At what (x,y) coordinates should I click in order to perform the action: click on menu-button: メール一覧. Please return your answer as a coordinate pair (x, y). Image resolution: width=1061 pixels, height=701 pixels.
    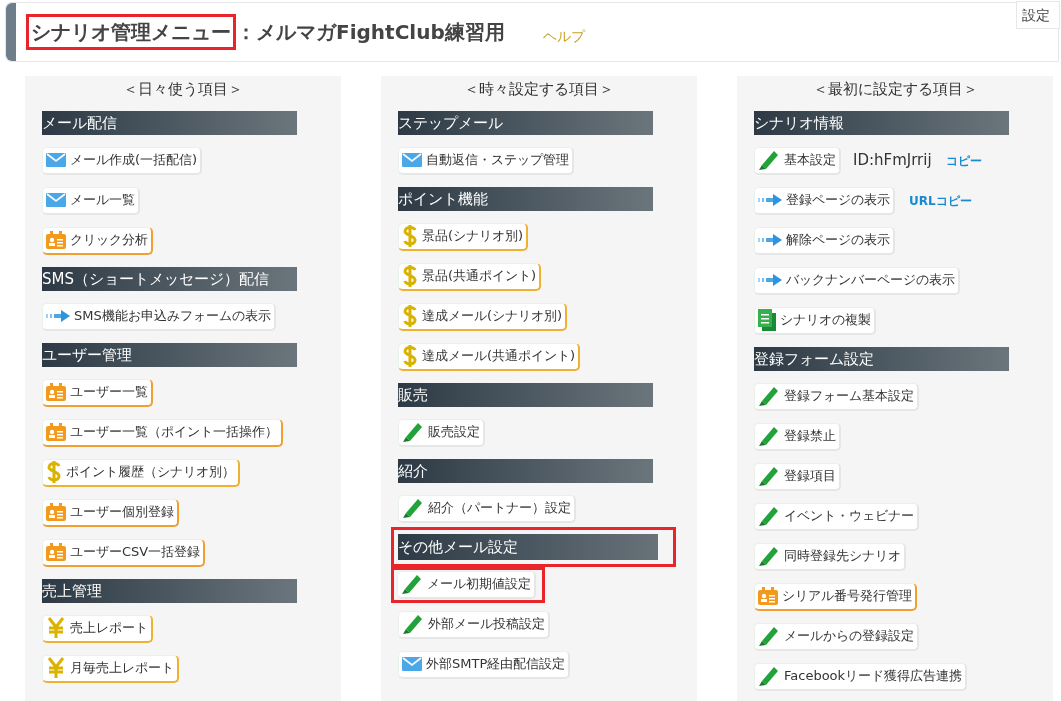
    Looking at the image, I should click on (91, 200).